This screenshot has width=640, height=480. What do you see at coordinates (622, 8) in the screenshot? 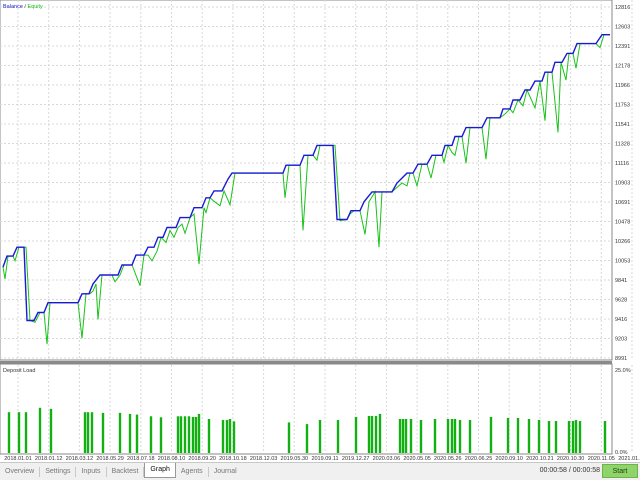
I see `y-tick-label: 12816` at bounding box center [622, 8].